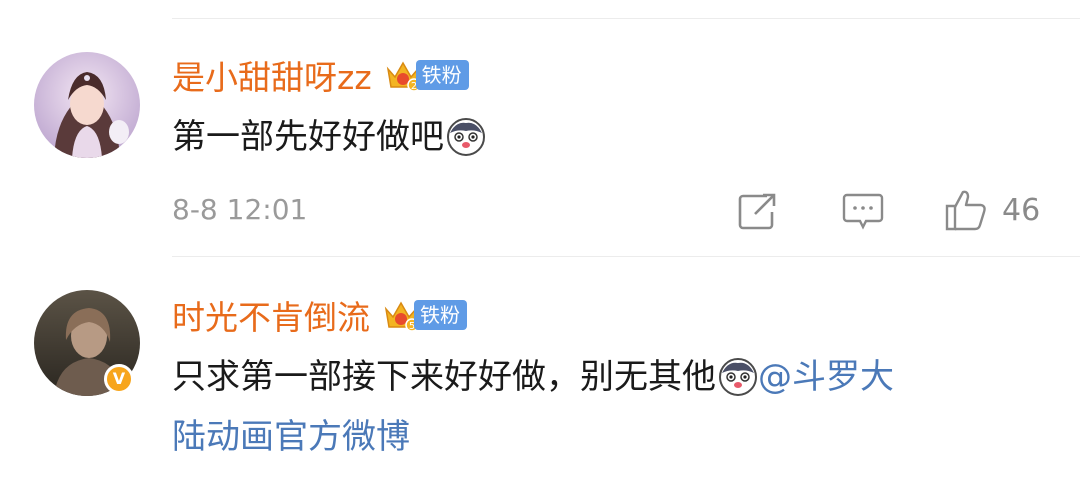  I want to click on comment-divider, so click(626, 256).